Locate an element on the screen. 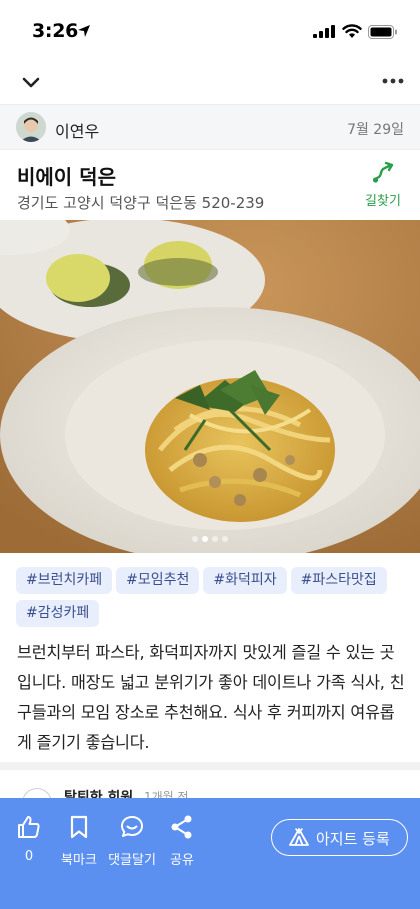 Image resolution: width=420 pixels, height=909 pixels. comment-label: 댓글달기 is located at coordinates (132, 860).